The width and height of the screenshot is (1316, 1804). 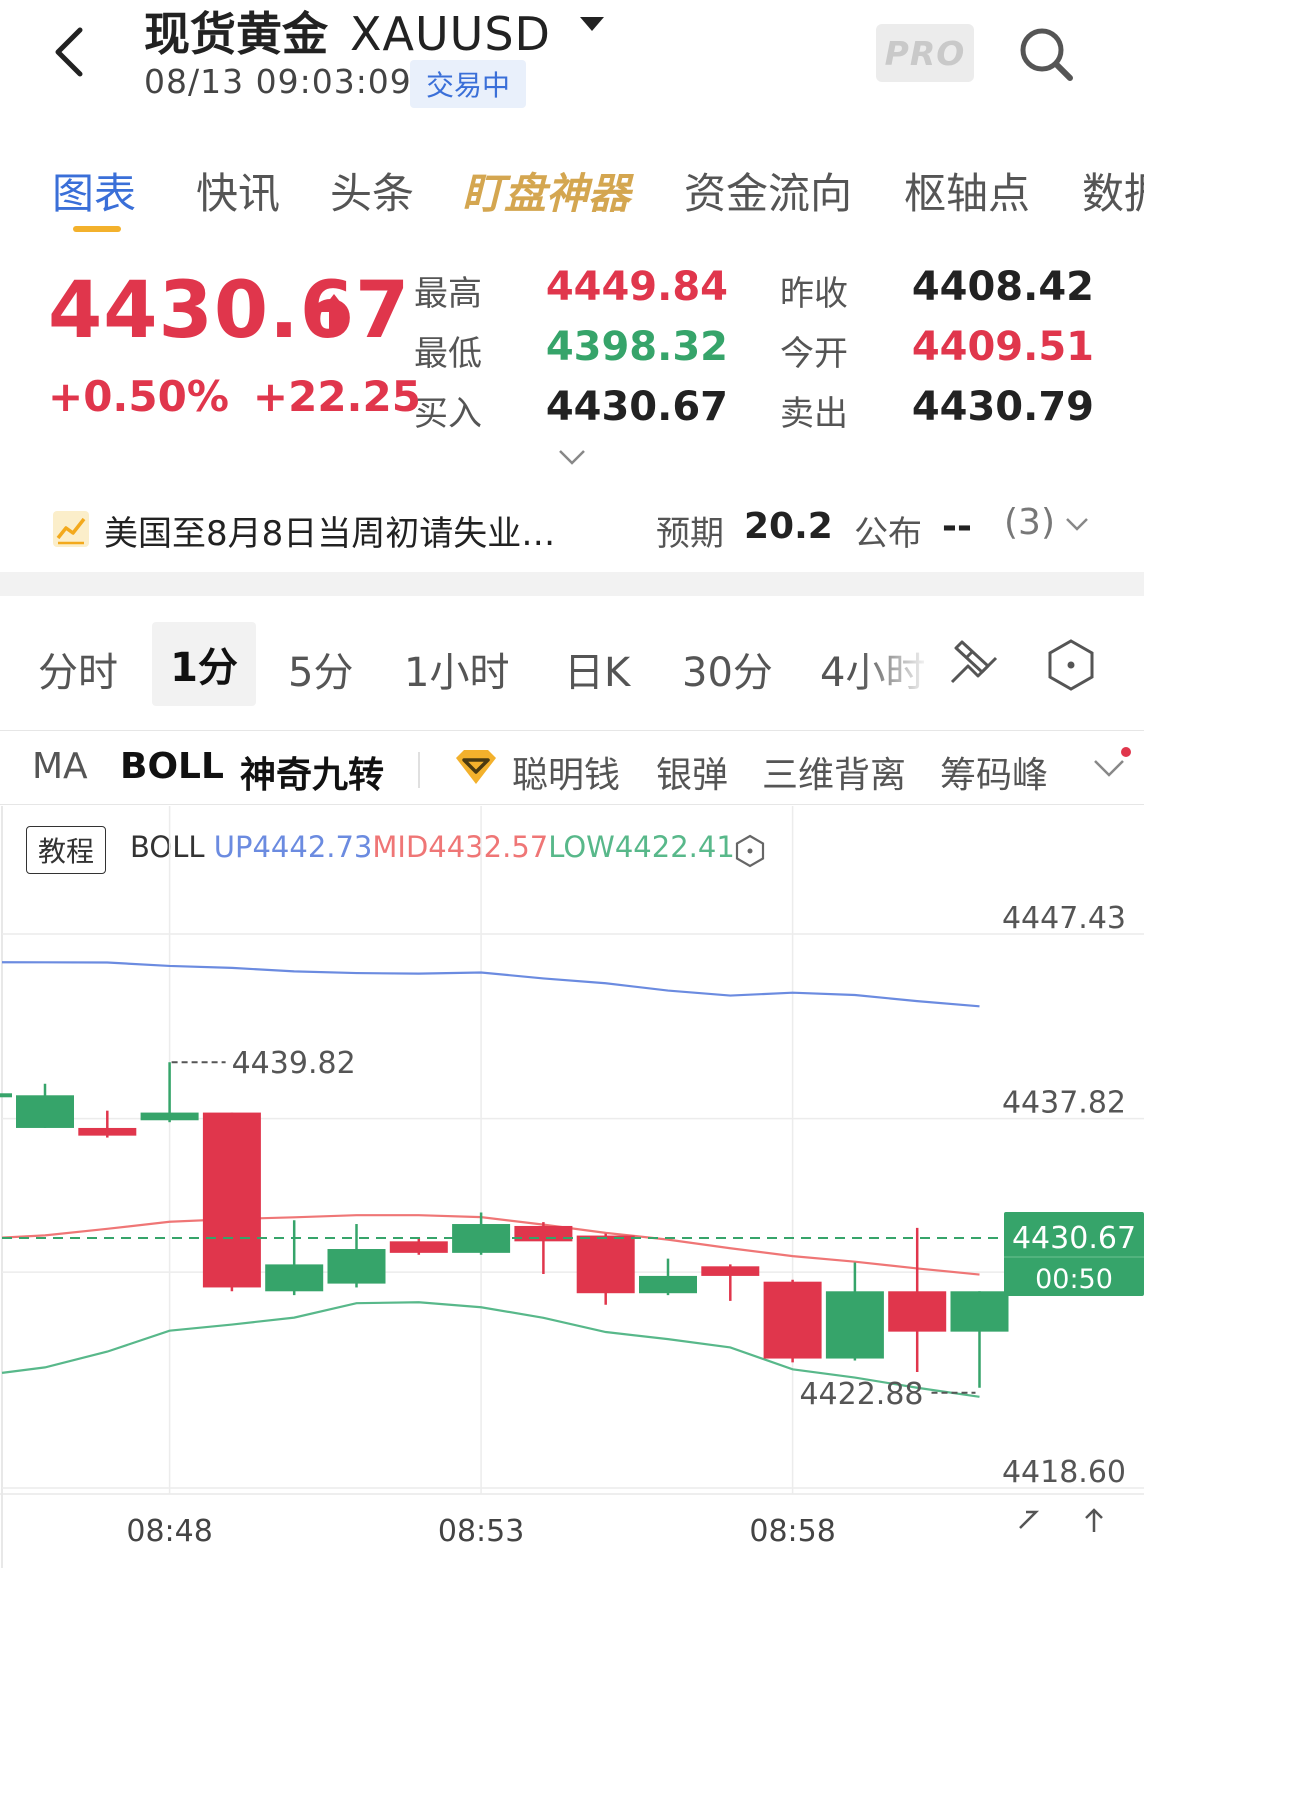 I want to click on fullscreen-icon, so click(x=1029, y=1519).